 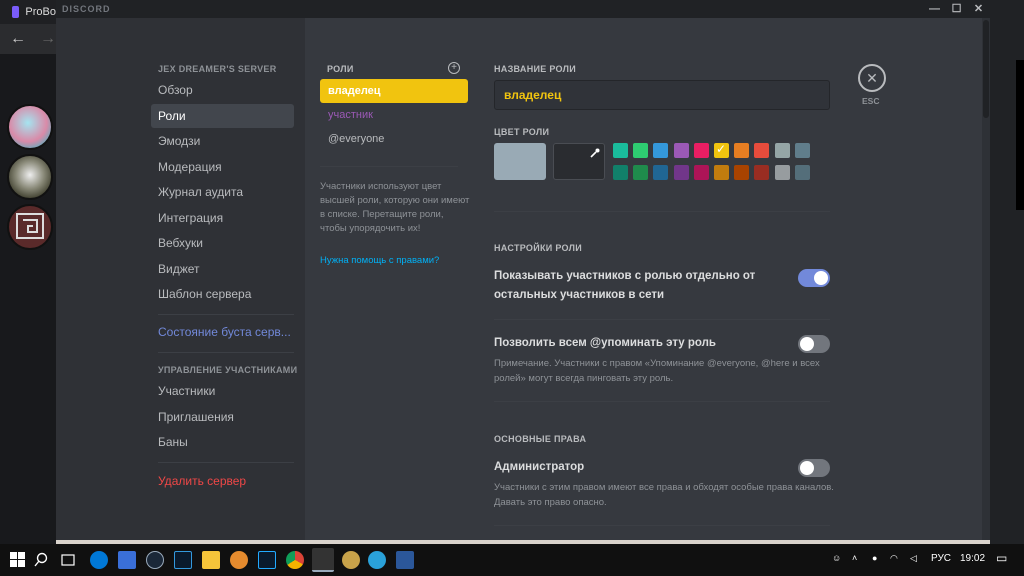 I want to click on back-arrow-icon: ←, so click(x=18, y=39).